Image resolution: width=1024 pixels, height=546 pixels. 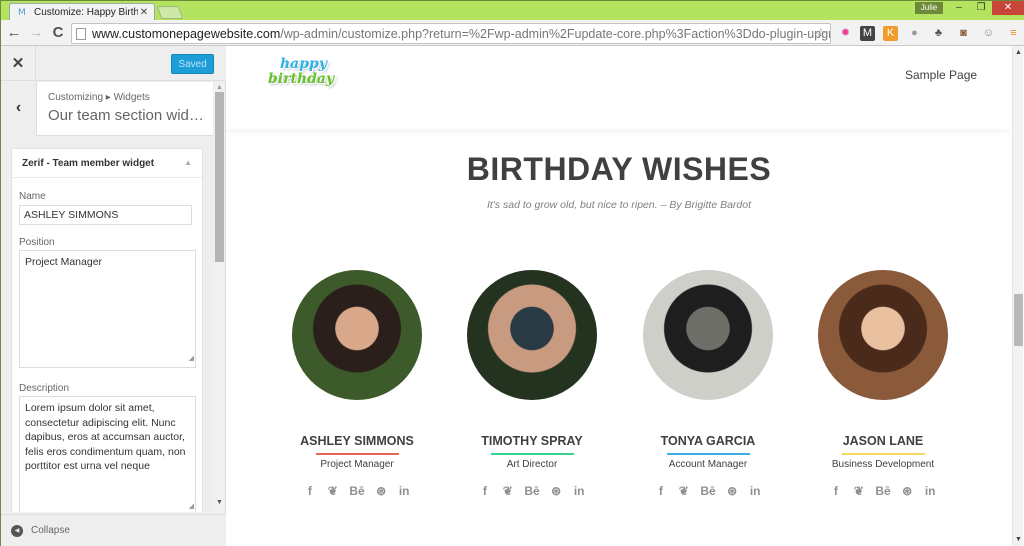 What do you see at coordinates (941, 75) in the screenshot?
I see `nav-sample-page: Sample Page` at bounding box center [941, 75].